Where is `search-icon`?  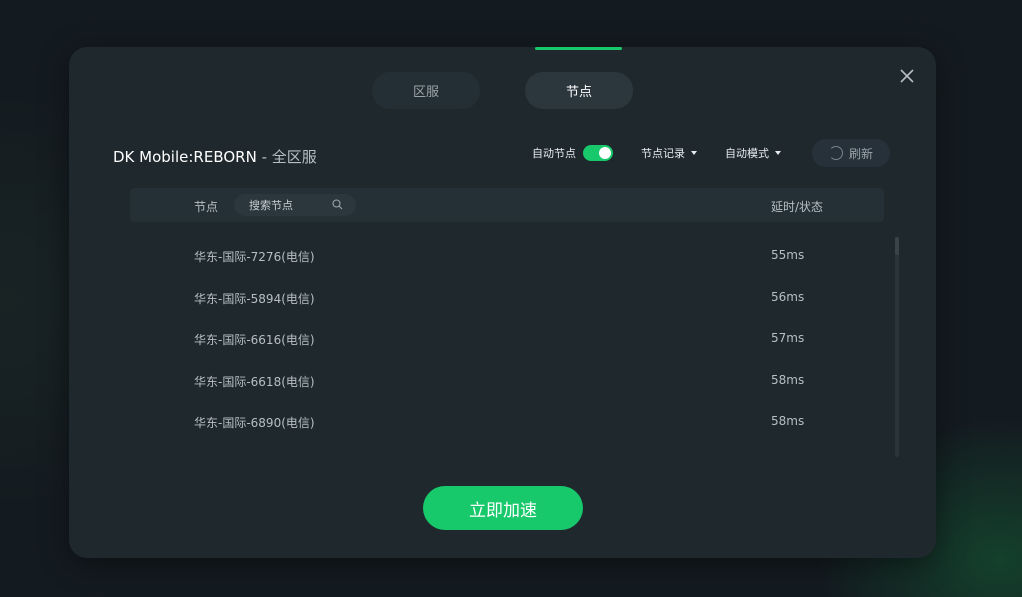 search-icon is located at coordinates (337, 204).